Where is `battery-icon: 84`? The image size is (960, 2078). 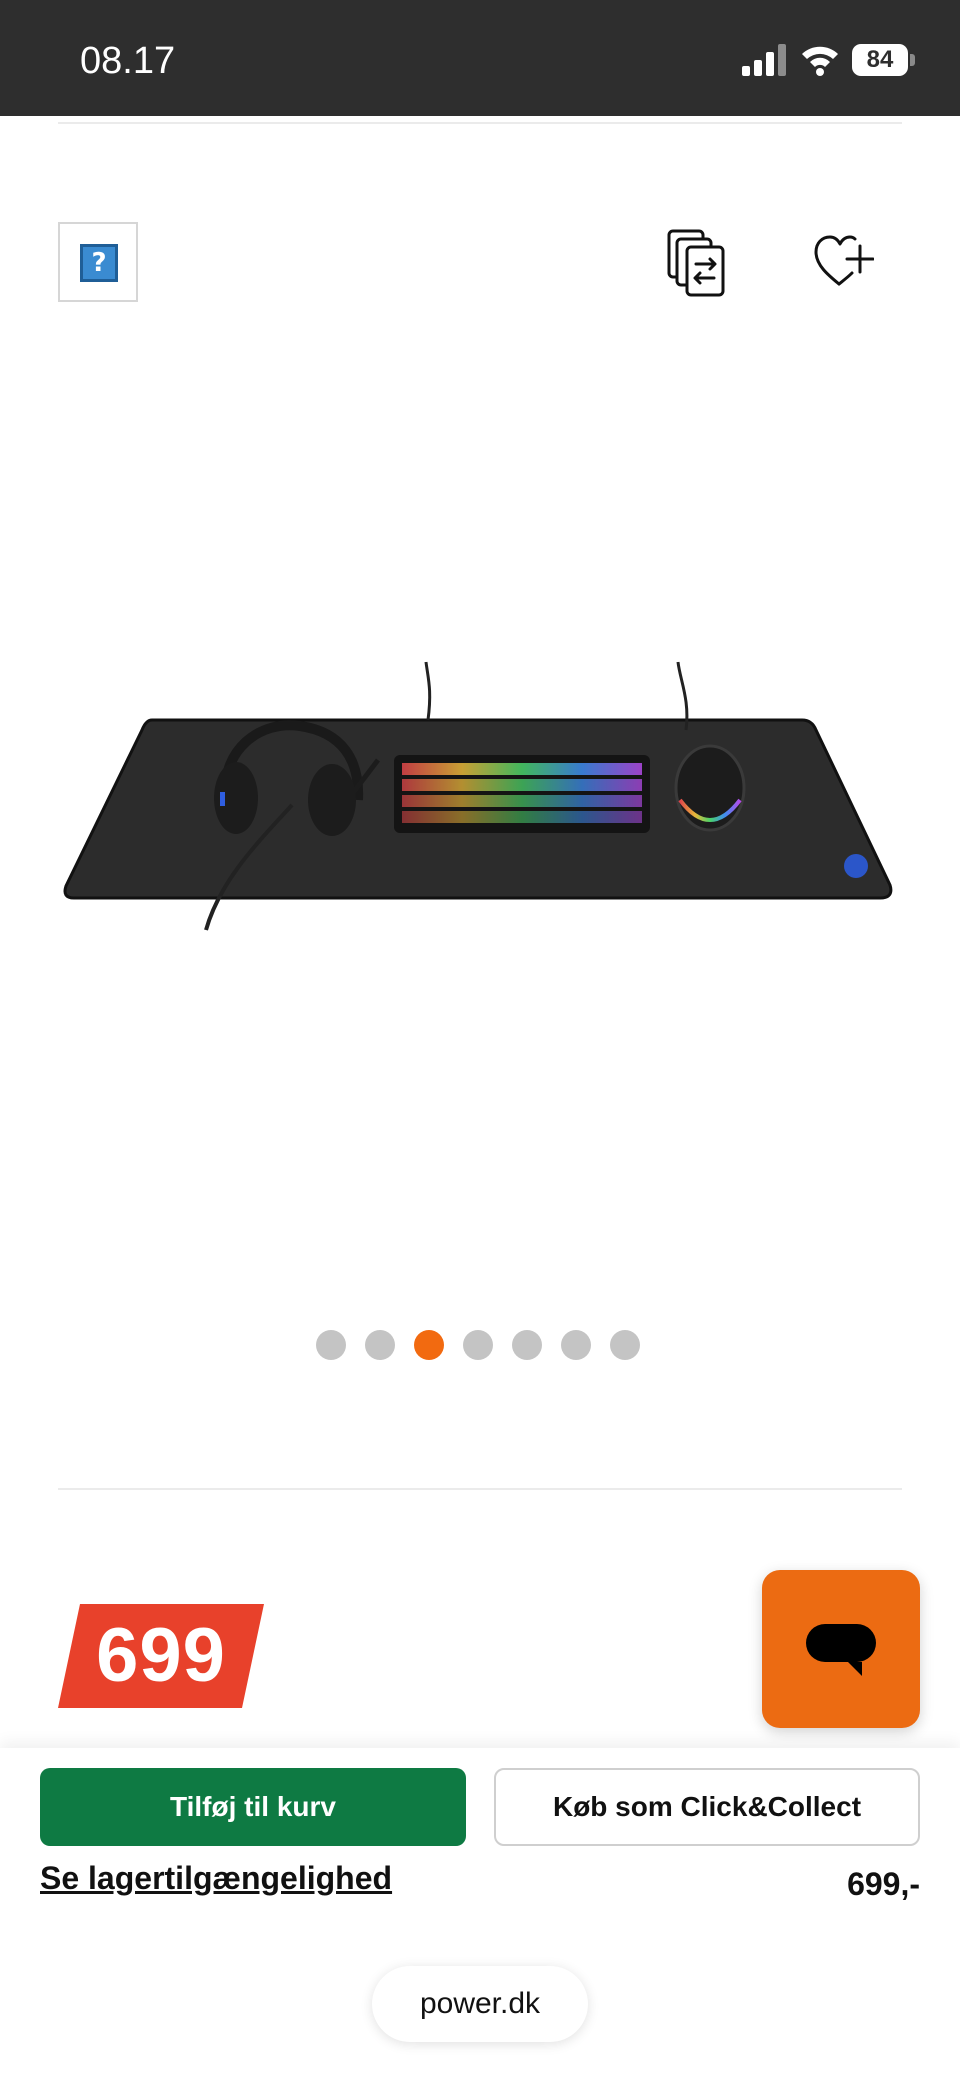 battery-icon: 84 is located at coordinates (880, 60).